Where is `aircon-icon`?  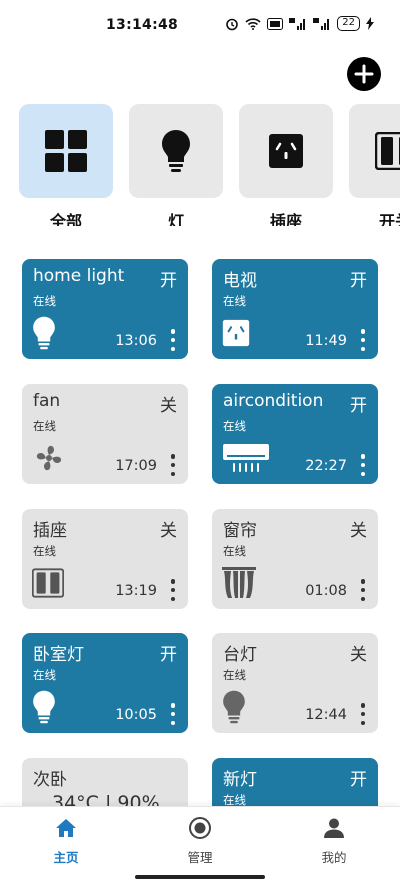
aircon-icon is located at coordinates (247, 458).